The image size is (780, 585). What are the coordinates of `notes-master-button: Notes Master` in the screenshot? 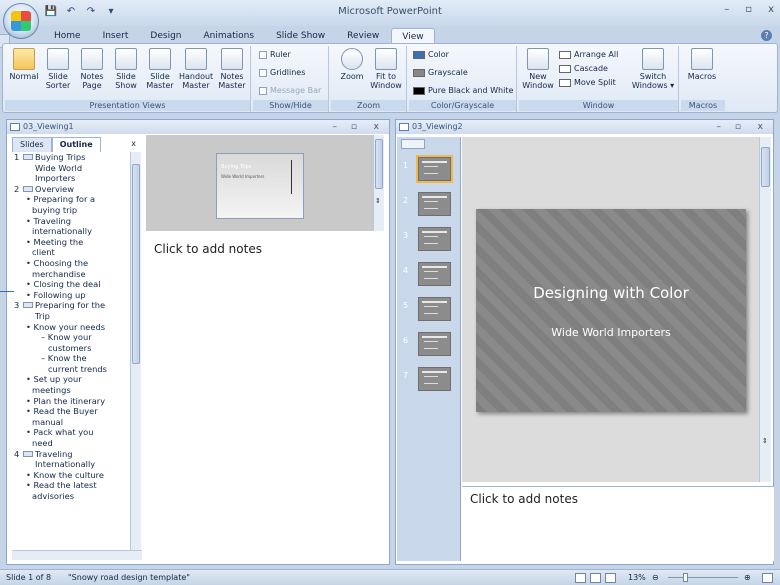 It's located at (232, 69).